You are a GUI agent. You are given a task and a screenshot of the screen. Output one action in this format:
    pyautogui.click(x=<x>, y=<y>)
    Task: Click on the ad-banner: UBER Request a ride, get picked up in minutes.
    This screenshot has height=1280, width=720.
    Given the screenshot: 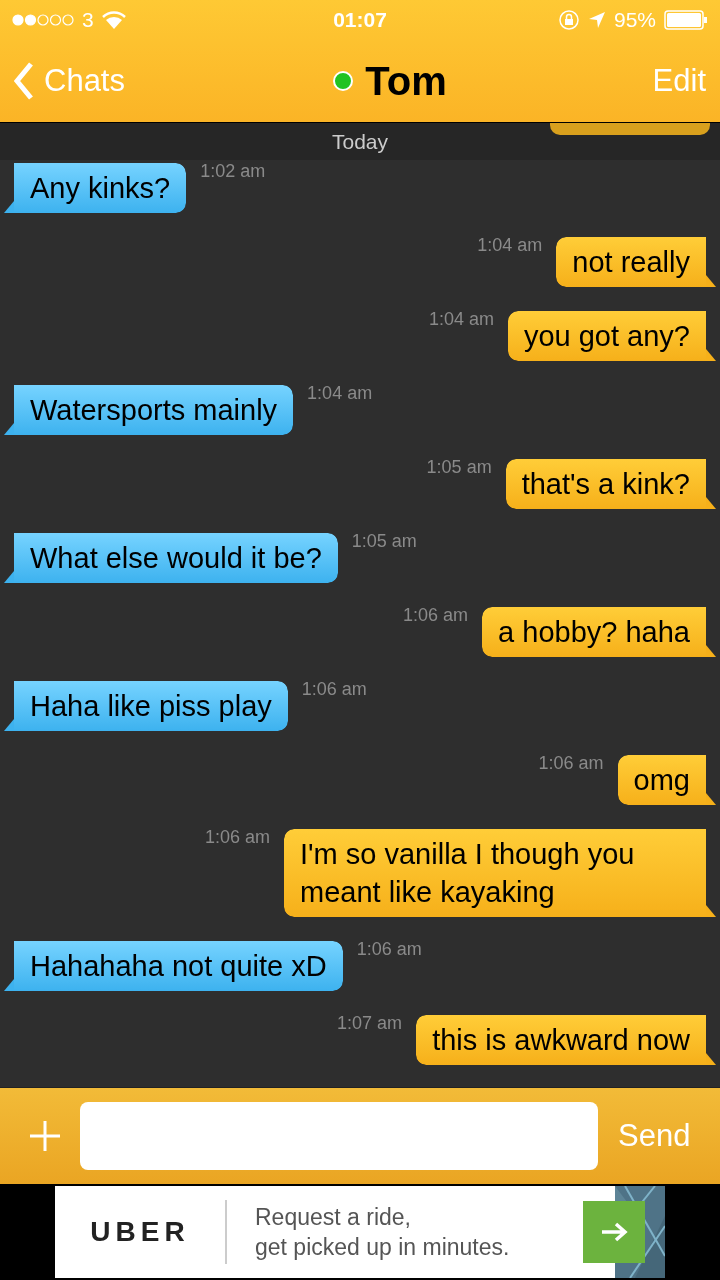 What is the action you would take?
    pyautogui.click(x=360, y=1232)
    